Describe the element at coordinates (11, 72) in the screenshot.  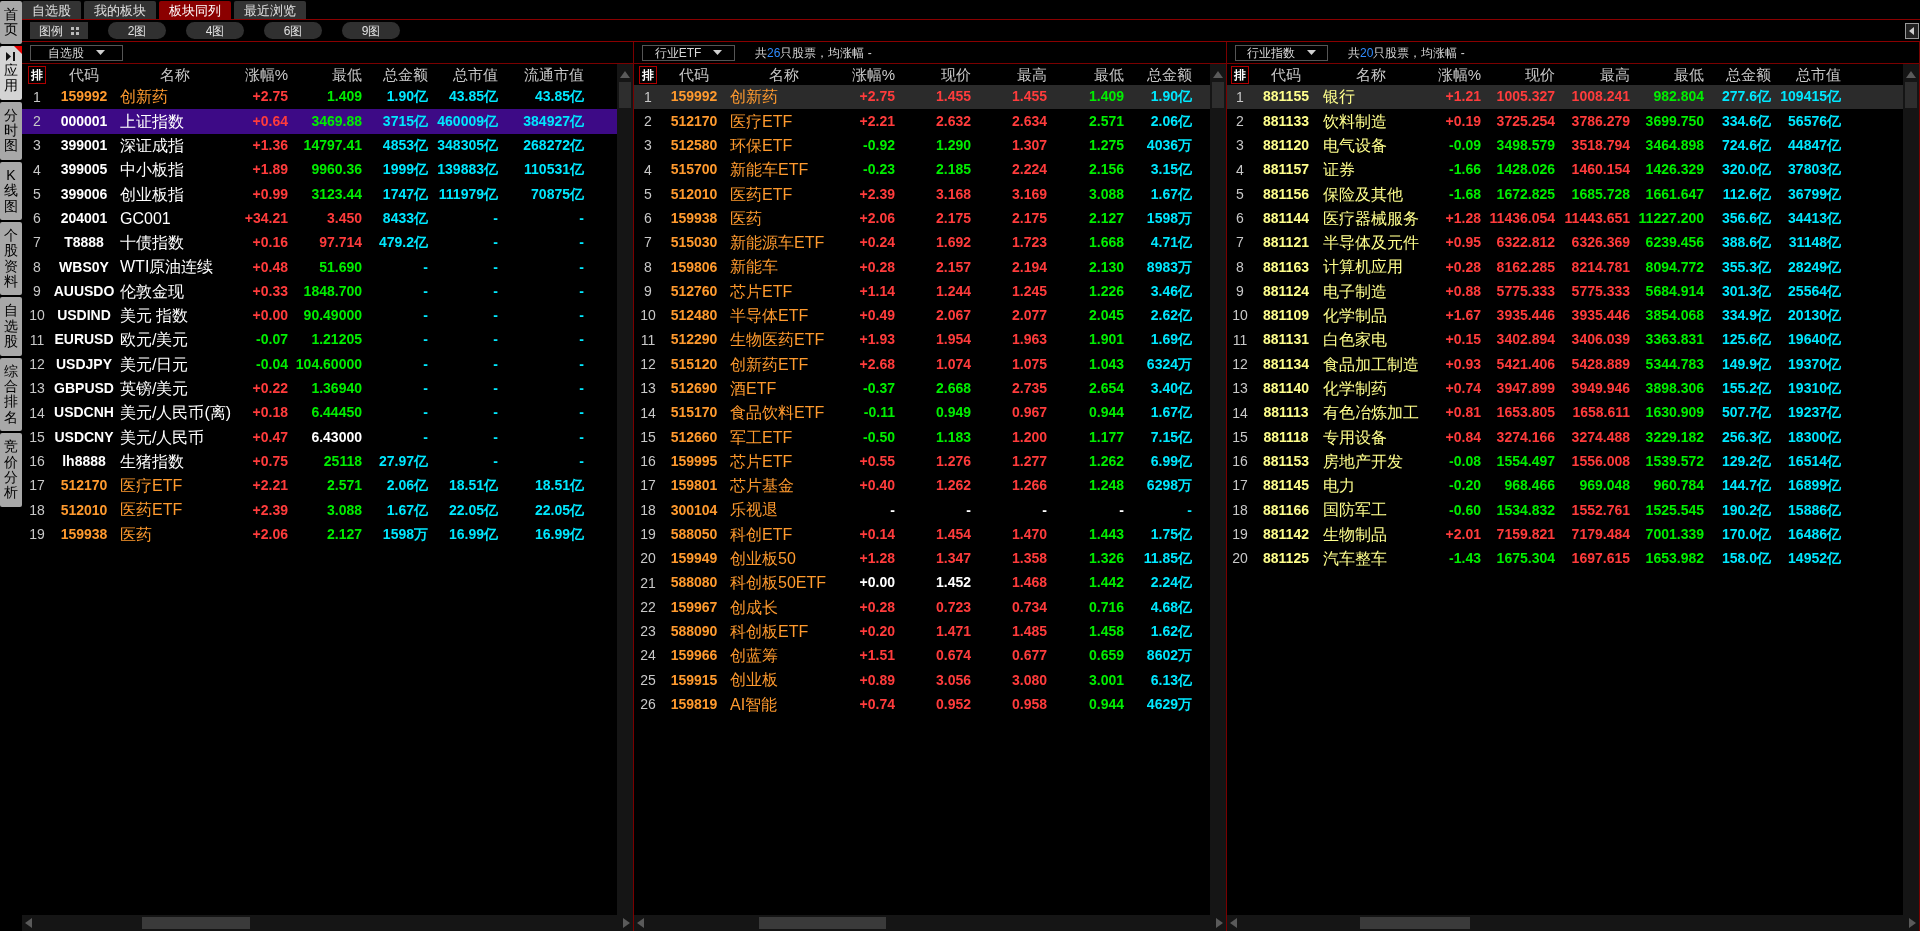
I see `sidebar-tab: 应用` at that location.